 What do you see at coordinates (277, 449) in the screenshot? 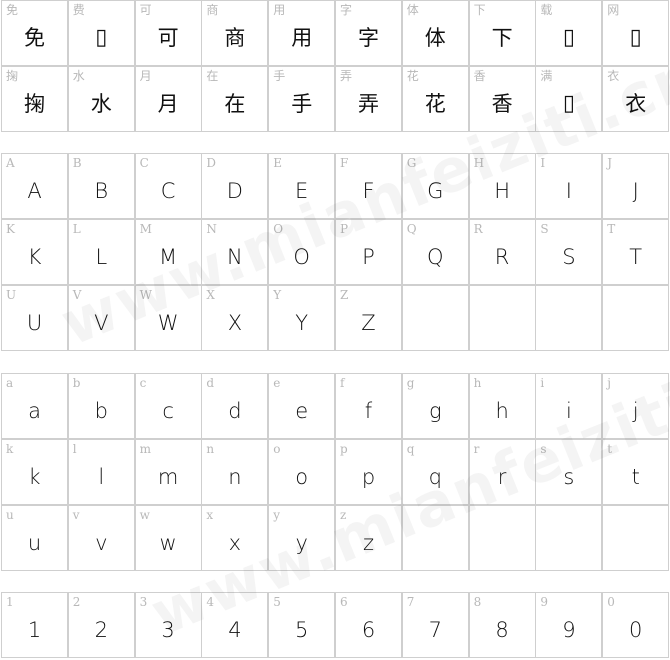
I see `reference-character: o` at bounding box center [277, 449].